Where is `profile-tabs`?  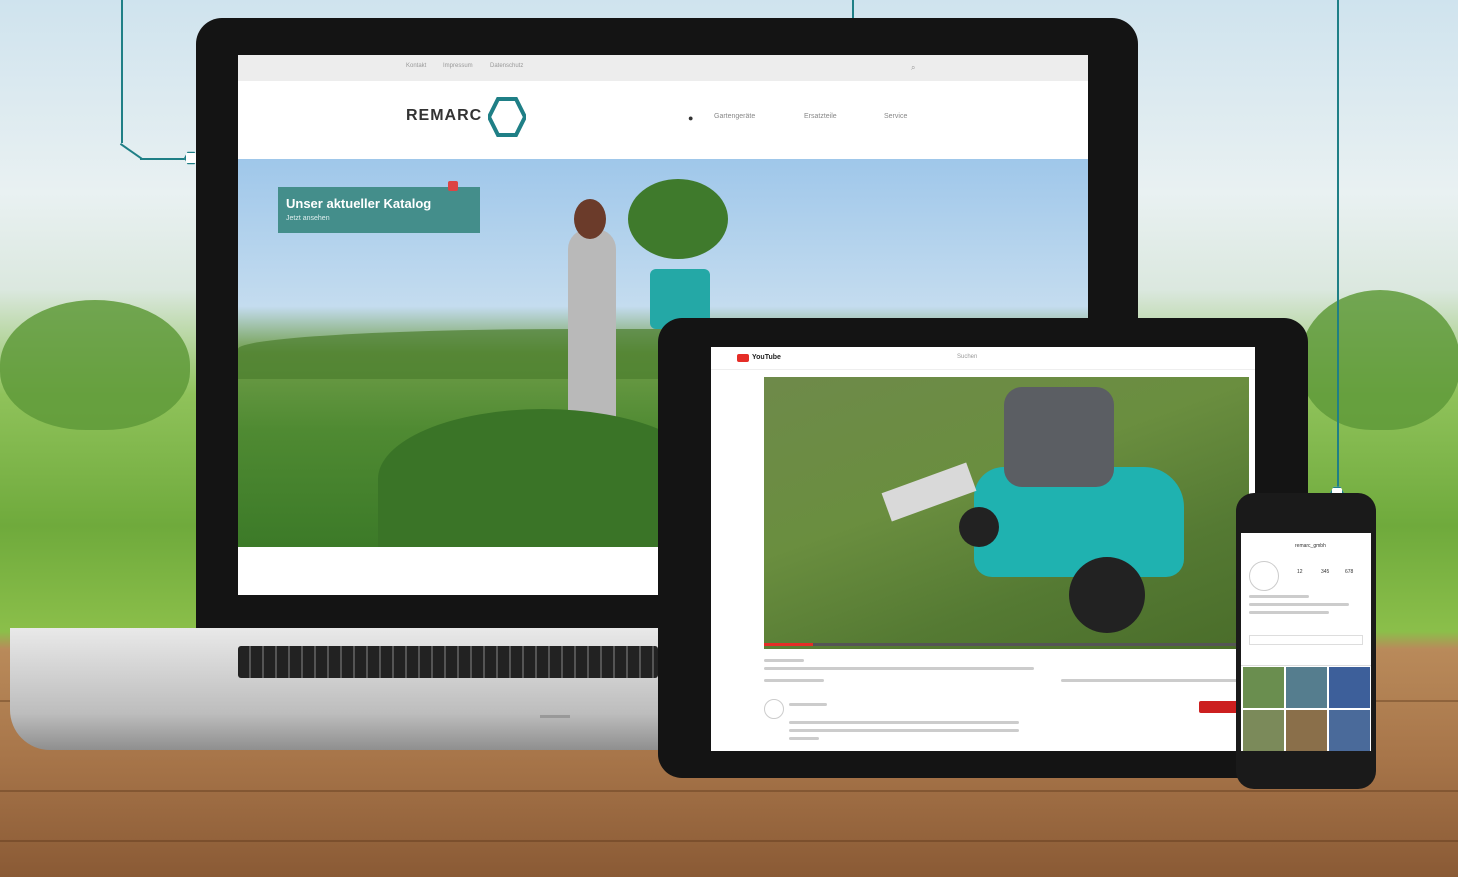 profile-tabs is located at coordinates (1306, 660).